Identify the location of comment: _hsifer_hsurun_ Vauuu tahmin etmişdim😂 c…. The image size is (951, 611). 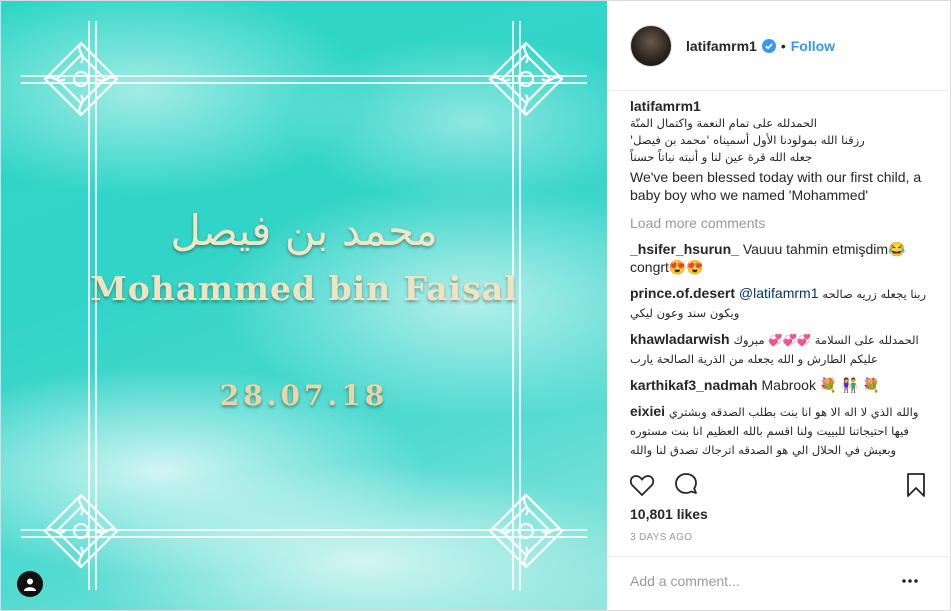
(780, 258).